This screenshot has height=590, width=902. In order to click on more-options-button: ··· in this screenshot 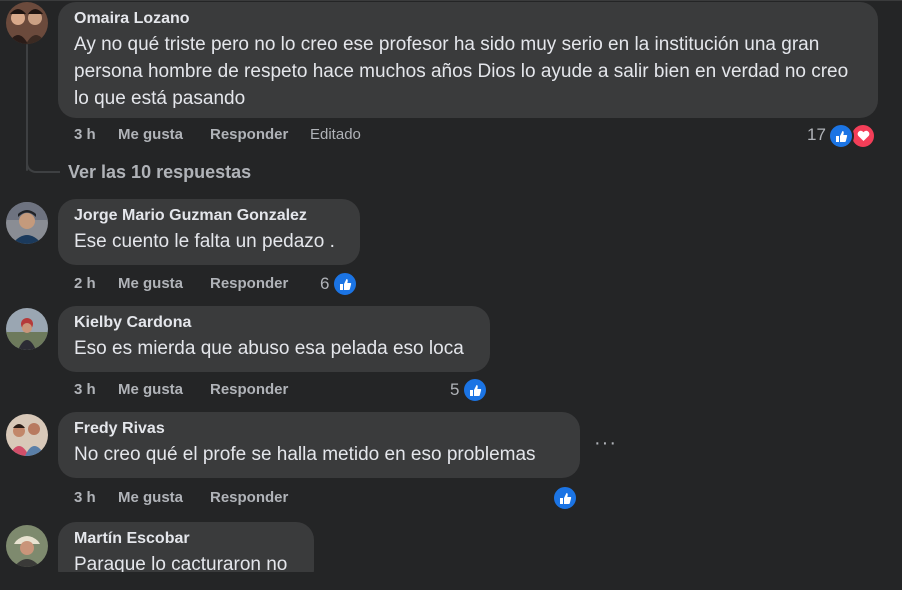, I will do `click(605, 443)`.